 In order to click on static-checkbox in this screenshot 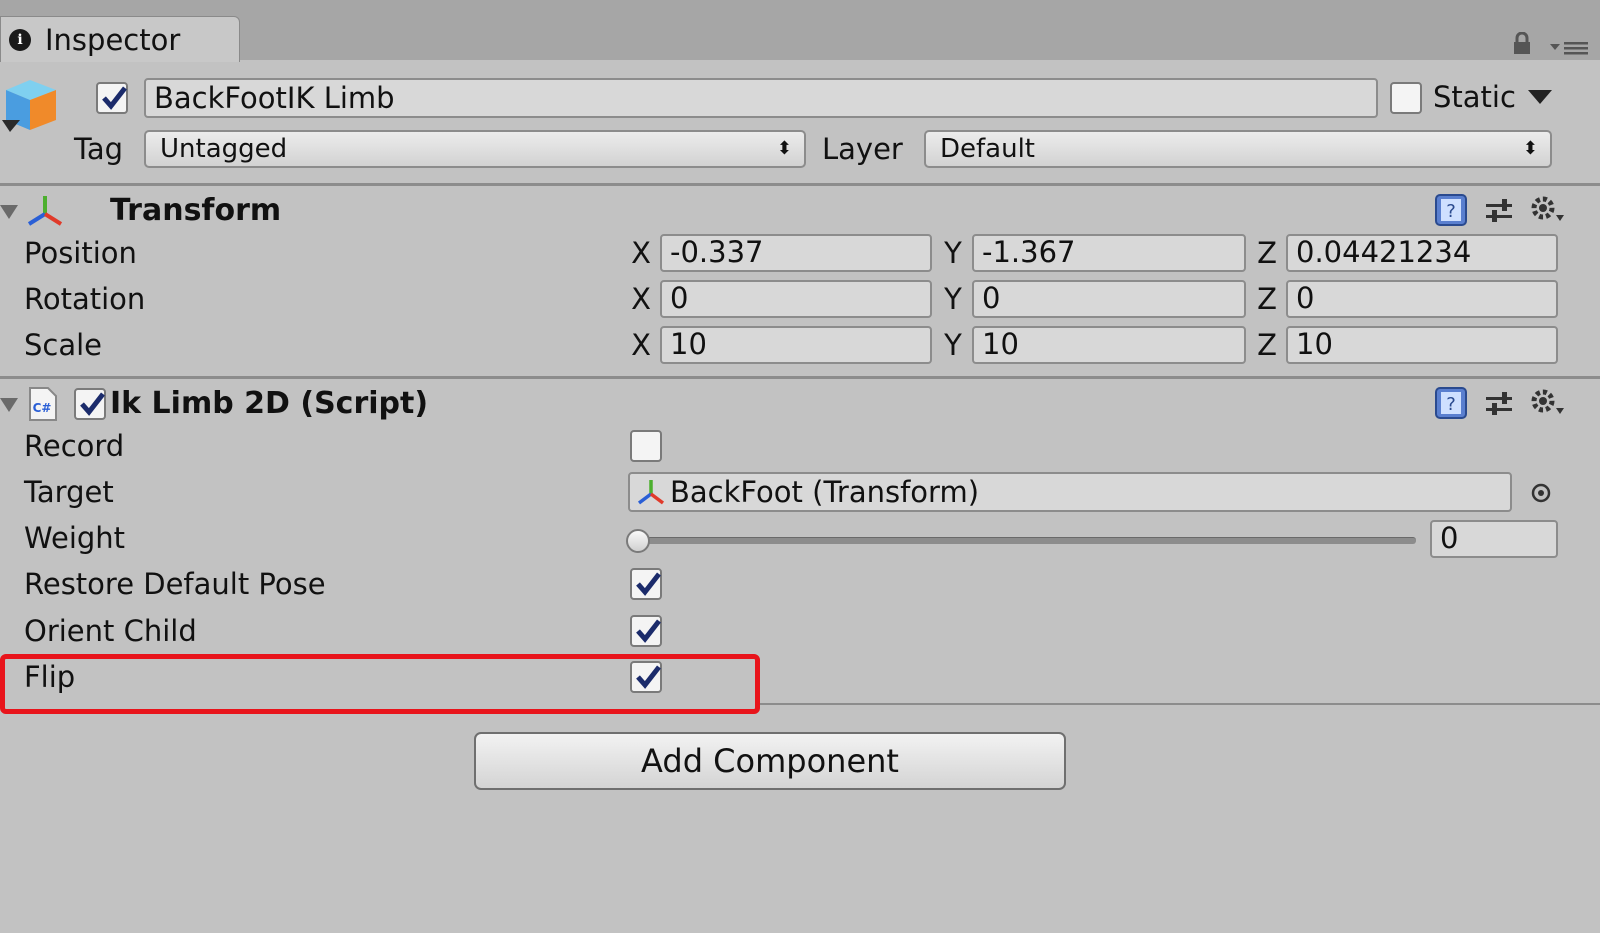, I will do `click(1406, 98)`.